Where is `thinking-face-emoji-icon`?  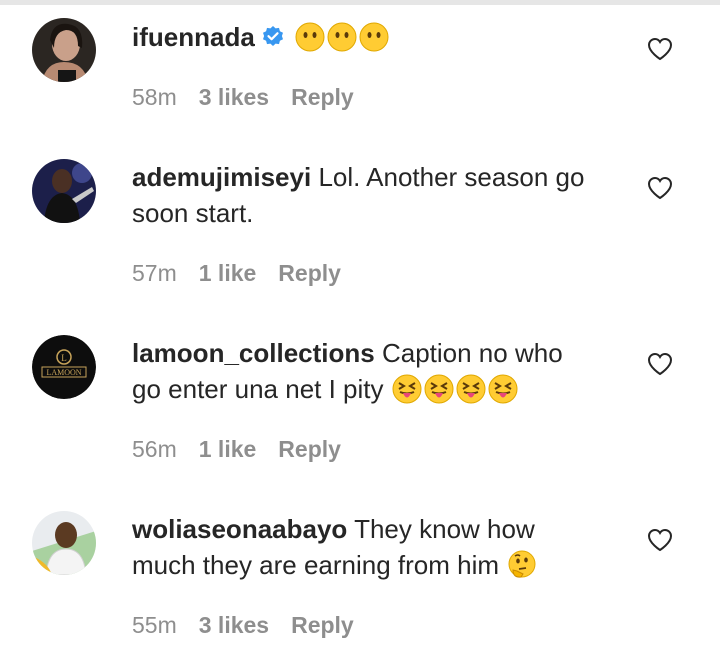
thinking-face-emoji-icon is located at coordinates (522, 564).